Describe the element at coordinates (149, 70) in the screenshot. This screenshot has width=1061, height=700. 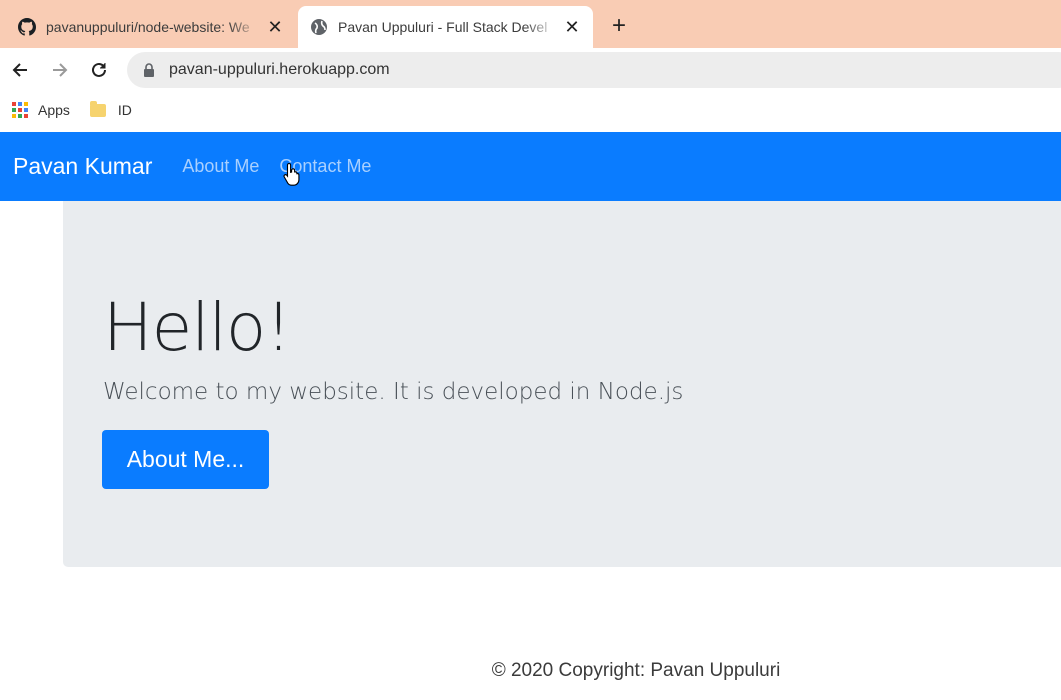
I see `lock-icon` at that location.